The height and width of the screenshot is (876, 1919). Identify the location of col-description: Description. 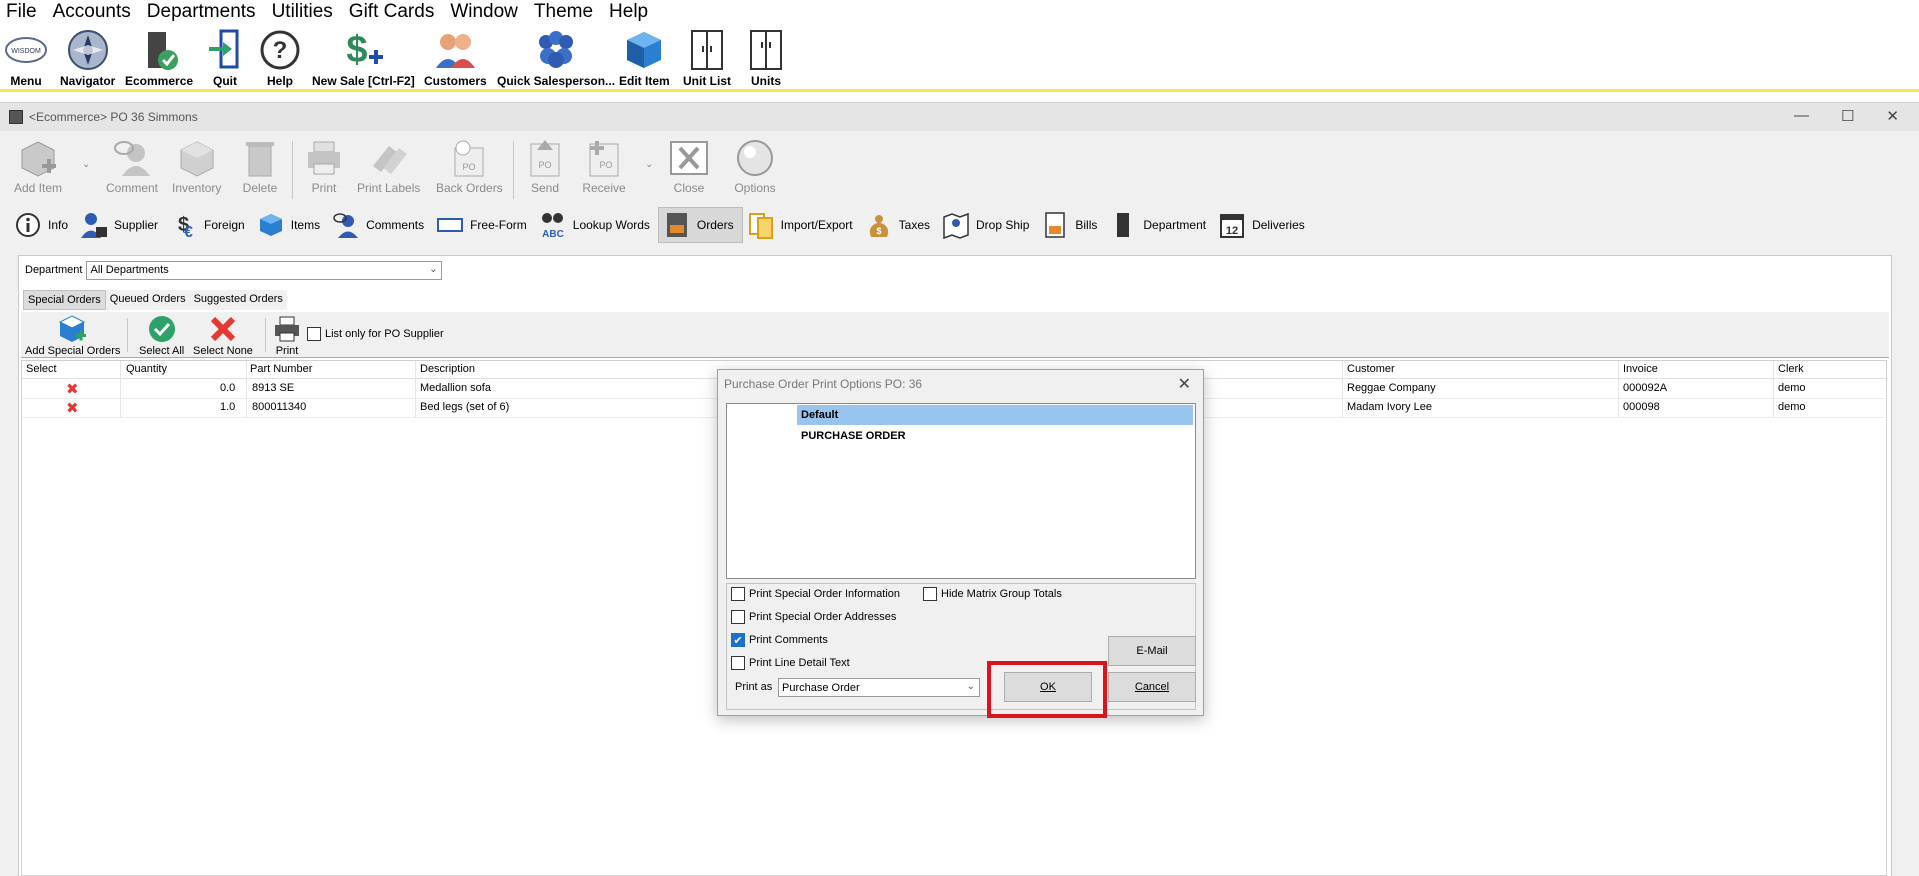
(447, 369).